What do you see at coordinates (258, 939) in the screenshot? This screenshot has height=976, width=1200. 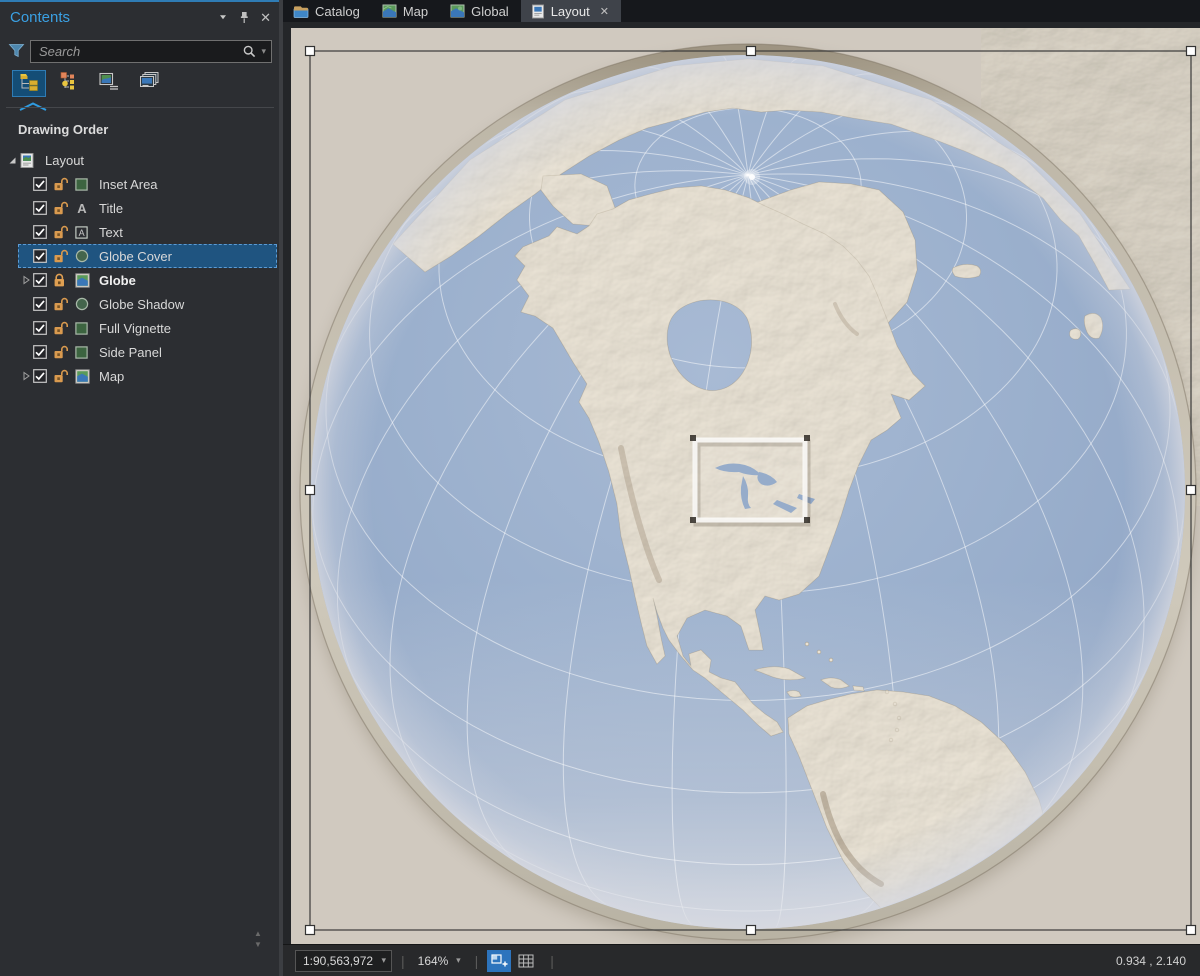 I see `panel-scrollbar: ▲ ▼` at bounding box center [258, 939].